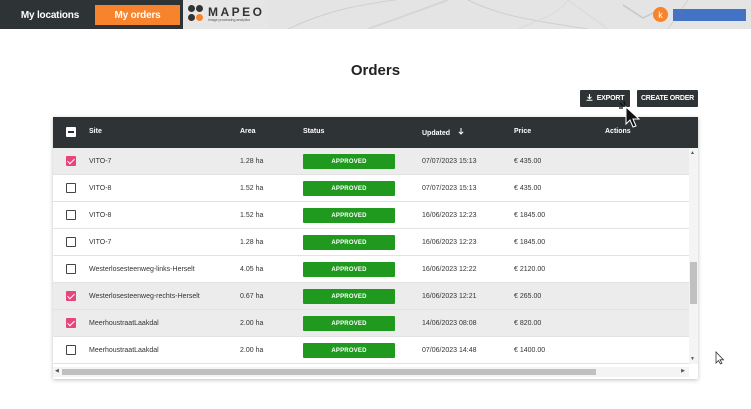 The height and width of the screenshot is (409, 751). What do you see at coordinates (137, 15) in the screenshot?
I see `my-orders-tab: My orders` at bounding box center [137, 15].